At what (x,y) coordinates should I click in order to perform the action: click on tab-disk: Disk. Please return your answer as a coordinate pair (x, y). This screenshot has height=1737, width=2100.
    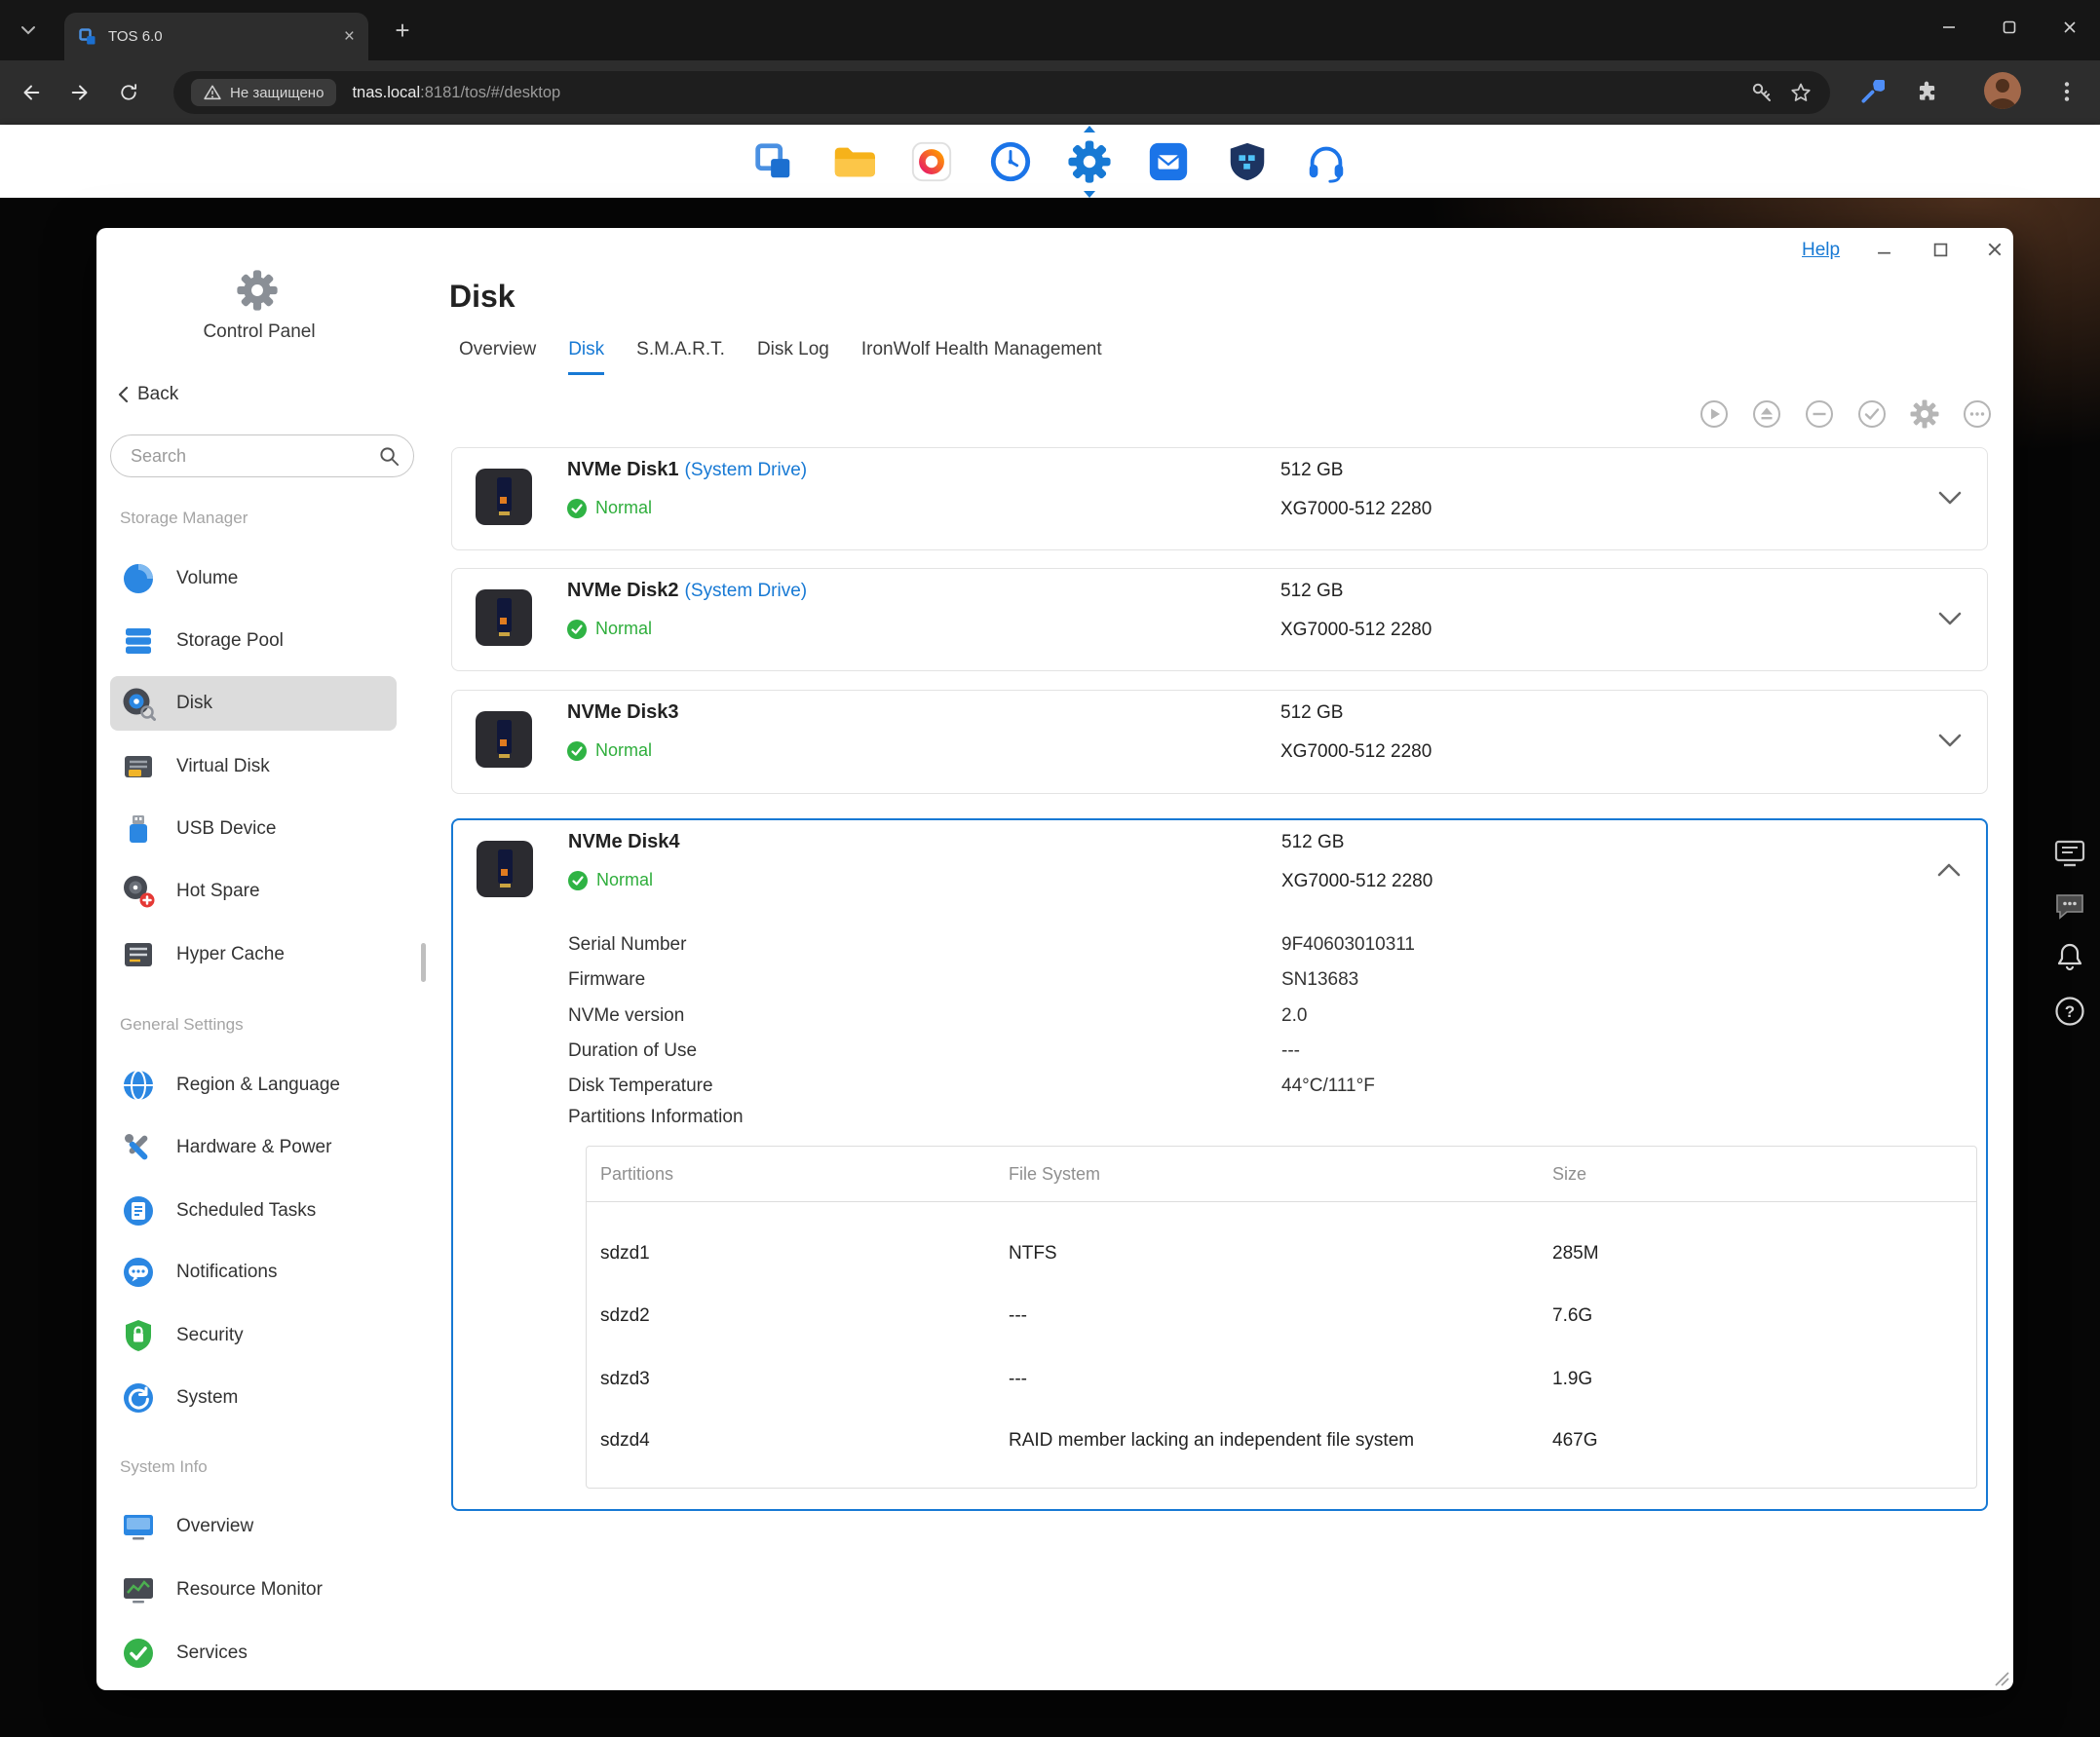
    Looking at the image, I should click on (586, 357).